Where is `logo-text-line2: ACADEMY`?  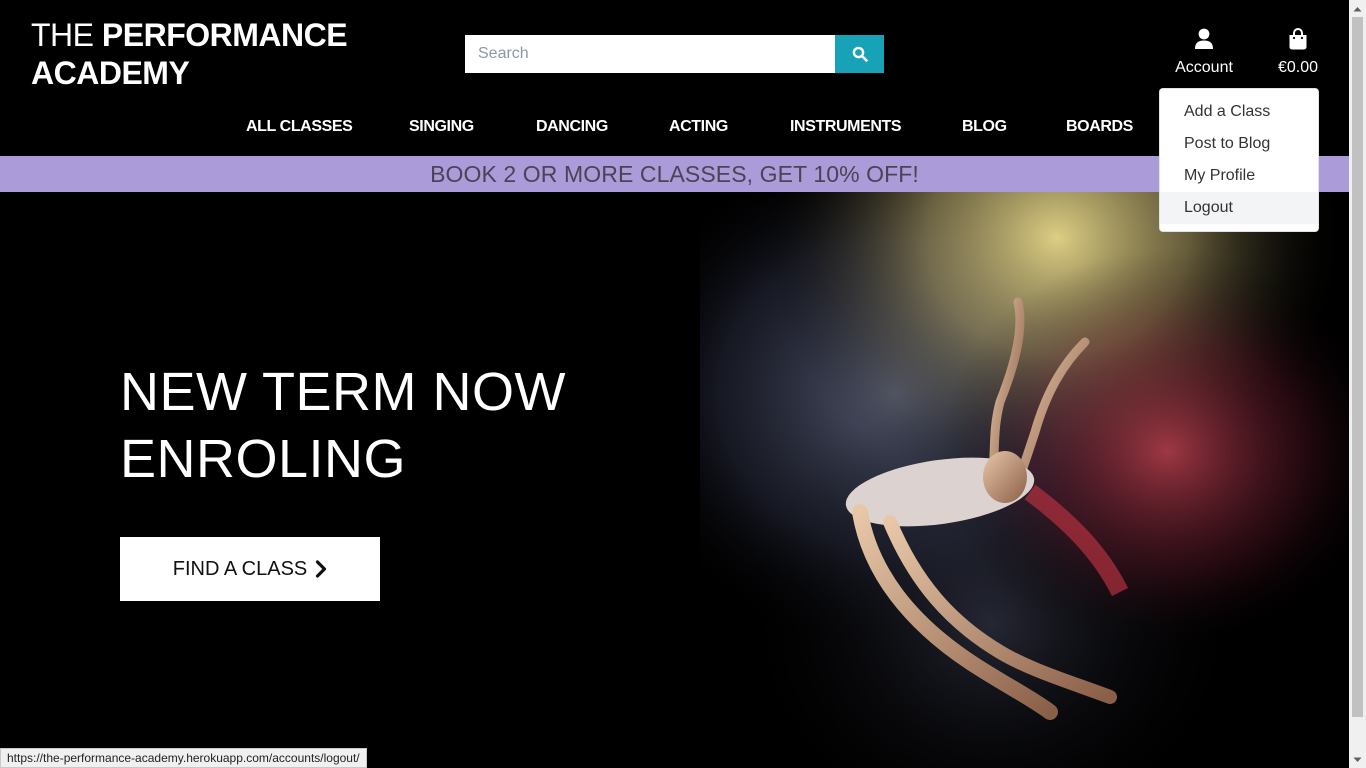
logo-text-line2: ACADEMY is located at coordinates (110, 73).